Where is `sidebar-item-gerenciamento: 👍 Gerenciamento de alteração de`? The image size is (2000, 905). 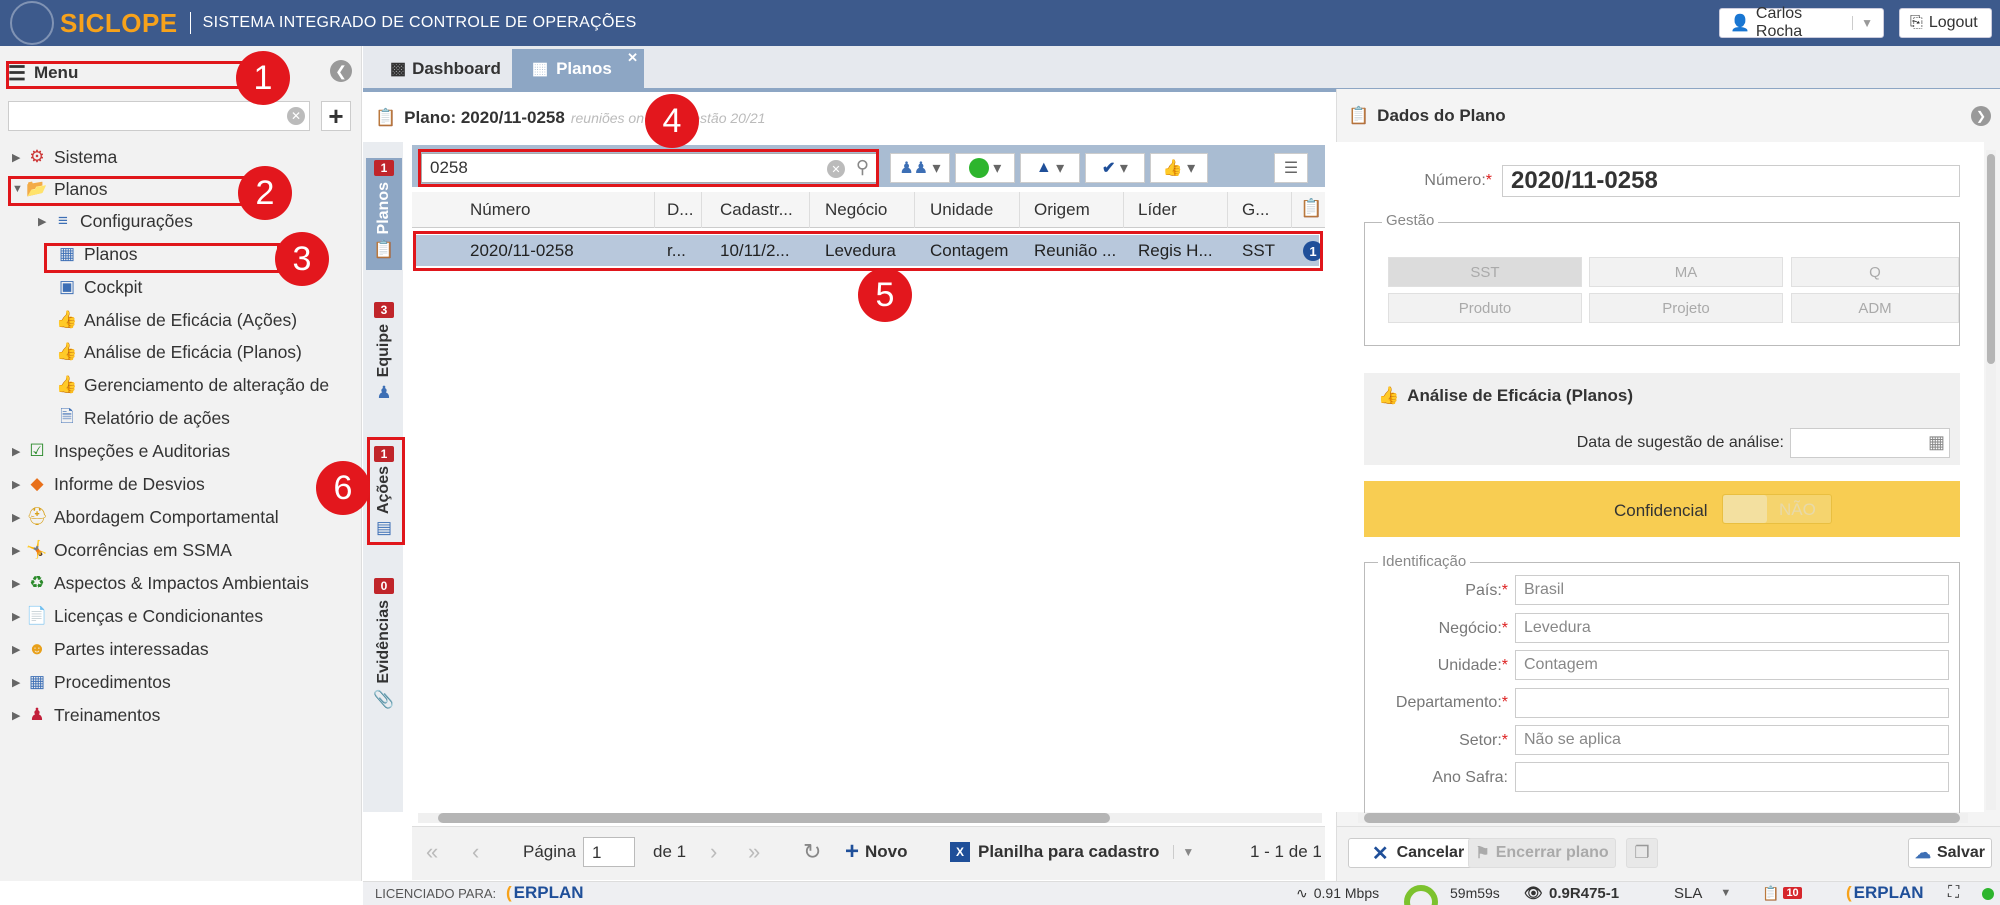 sidebar-item-gerenciamento: 👍 Gerenciamento de alteração de is located at coordinates (192, 385).